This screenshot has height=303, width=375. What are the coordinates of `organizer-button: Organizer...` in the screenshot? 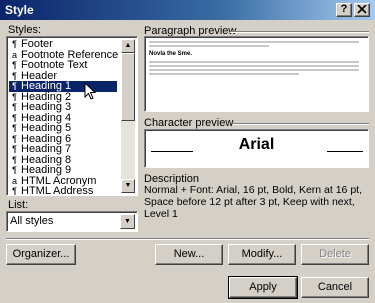 It's located at (41, 254).